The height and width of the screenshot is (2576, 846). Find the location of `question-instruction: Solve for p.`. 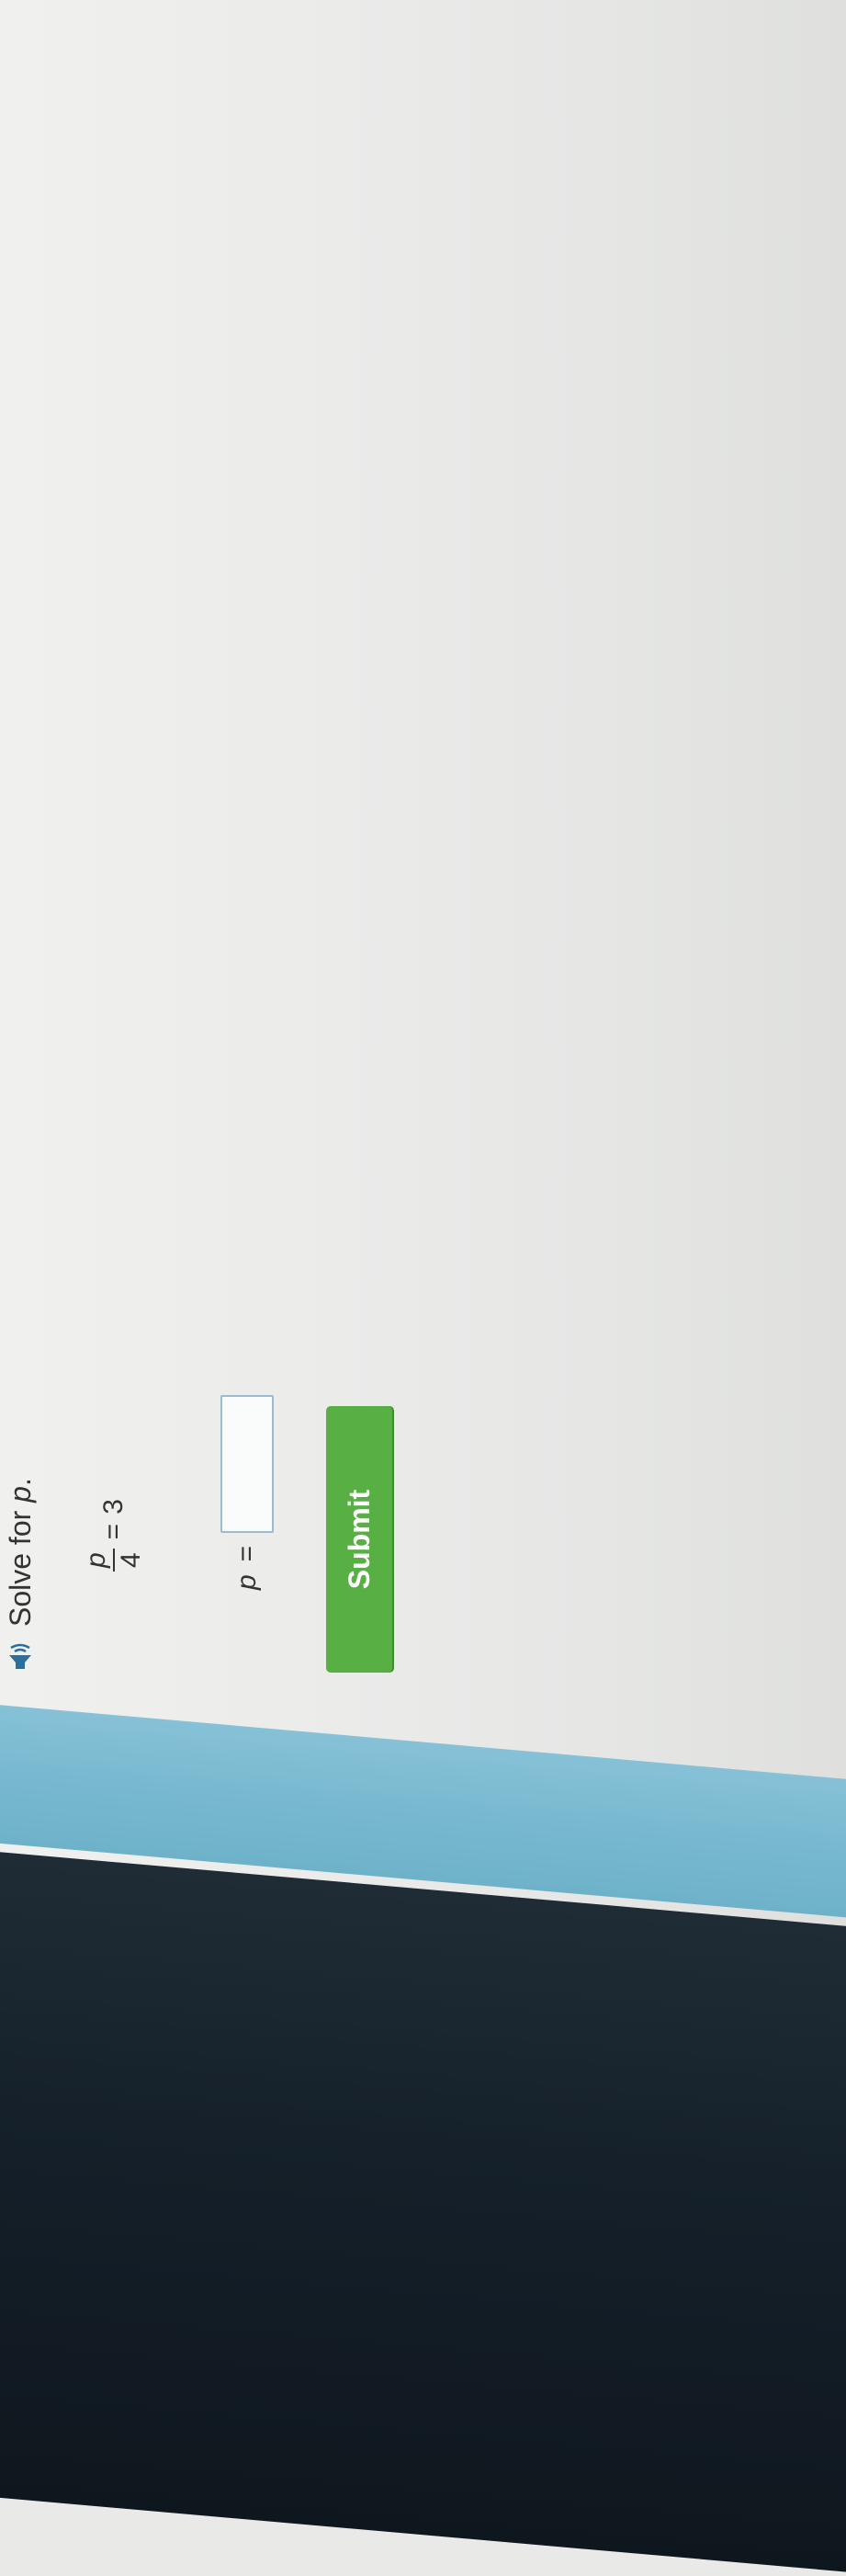

question-instruction: Solve for p. is located at coordinates (21, 1552).